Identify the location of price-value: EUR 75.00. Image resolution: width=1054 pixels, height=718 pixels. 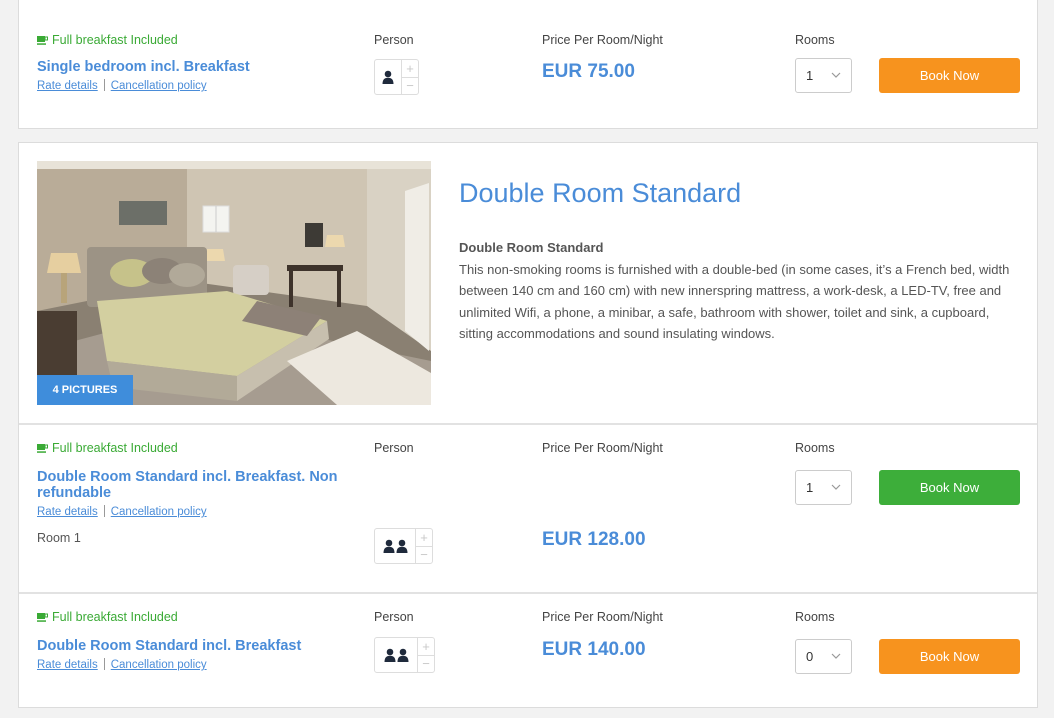
(588, 71).